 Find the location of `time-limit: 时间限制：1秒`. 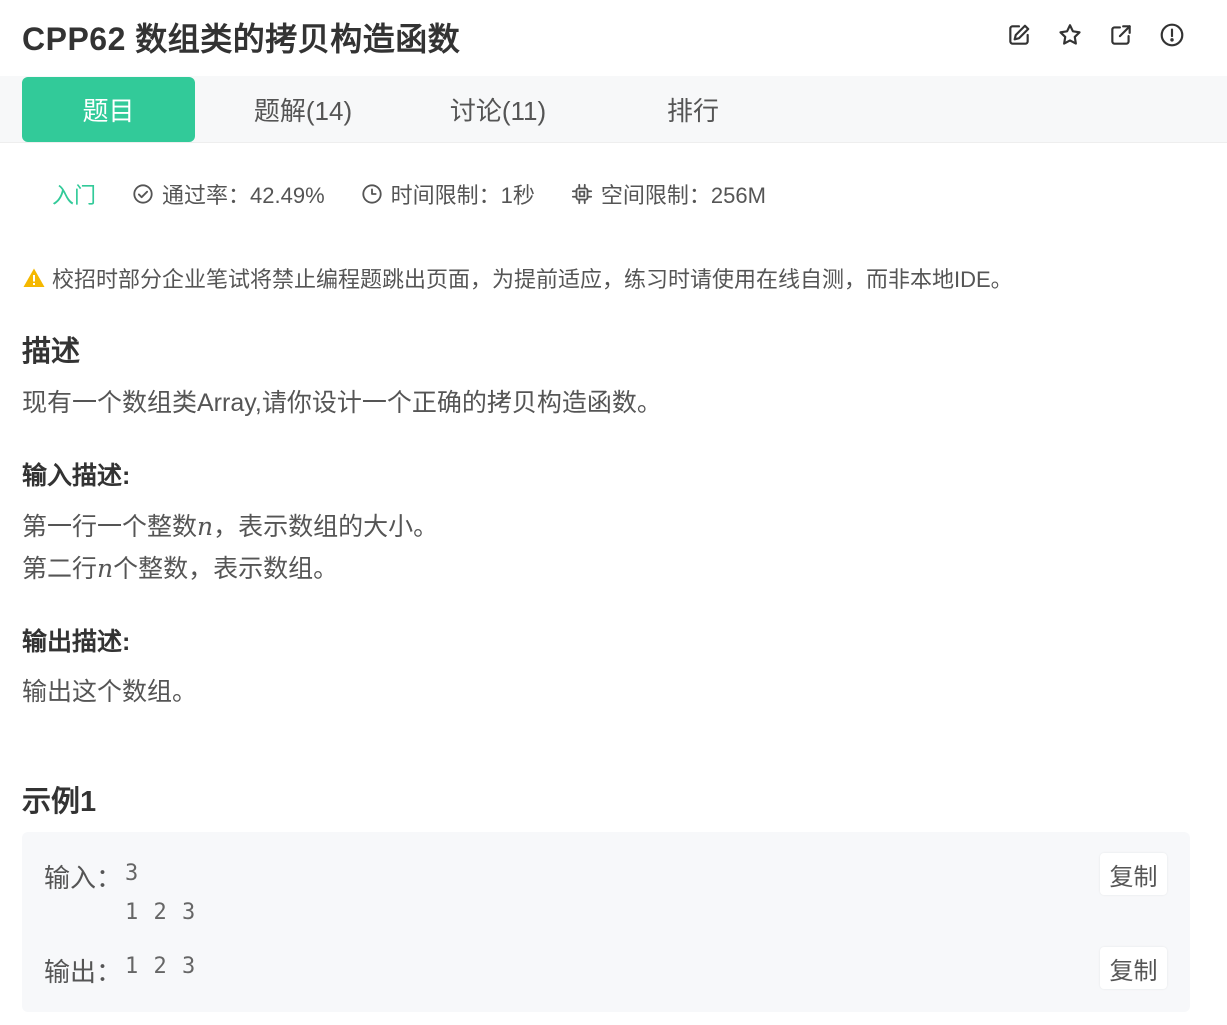

time-limit: 时间限制：1秒 is located at coordinates (448, 194).